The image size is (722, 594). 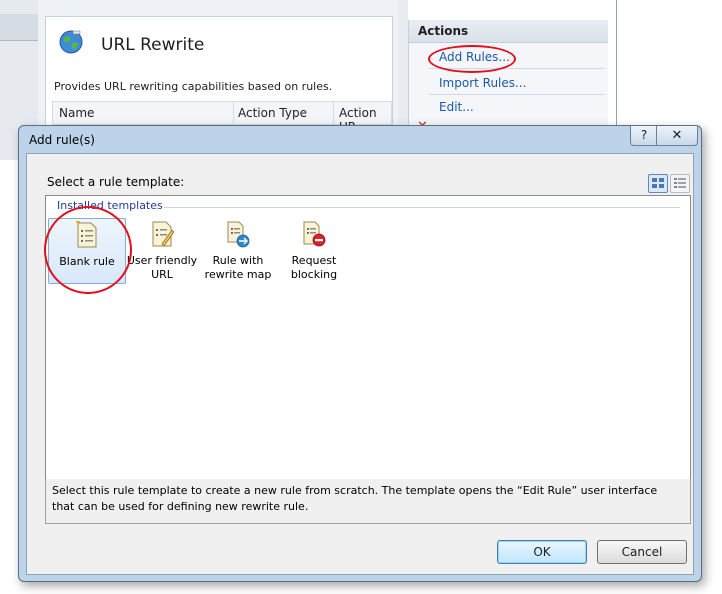 I want to click on background-right-area, so click(x=665, y=65).